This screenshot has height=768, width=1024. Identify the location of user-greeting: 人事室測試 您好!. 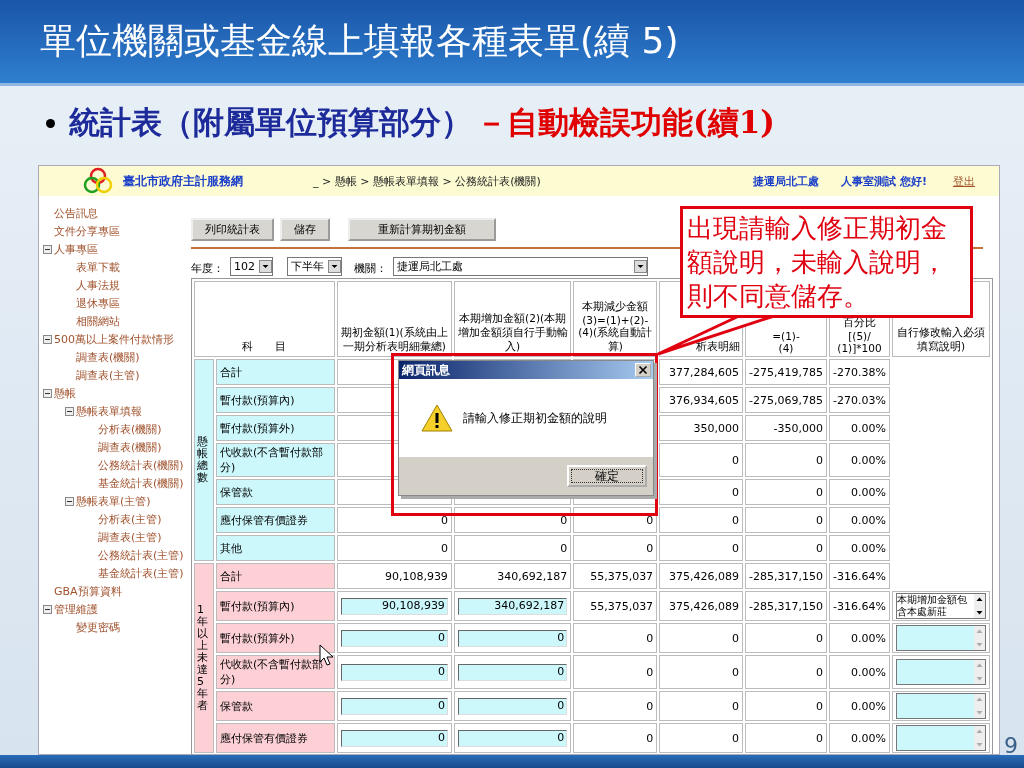
(884, 181).